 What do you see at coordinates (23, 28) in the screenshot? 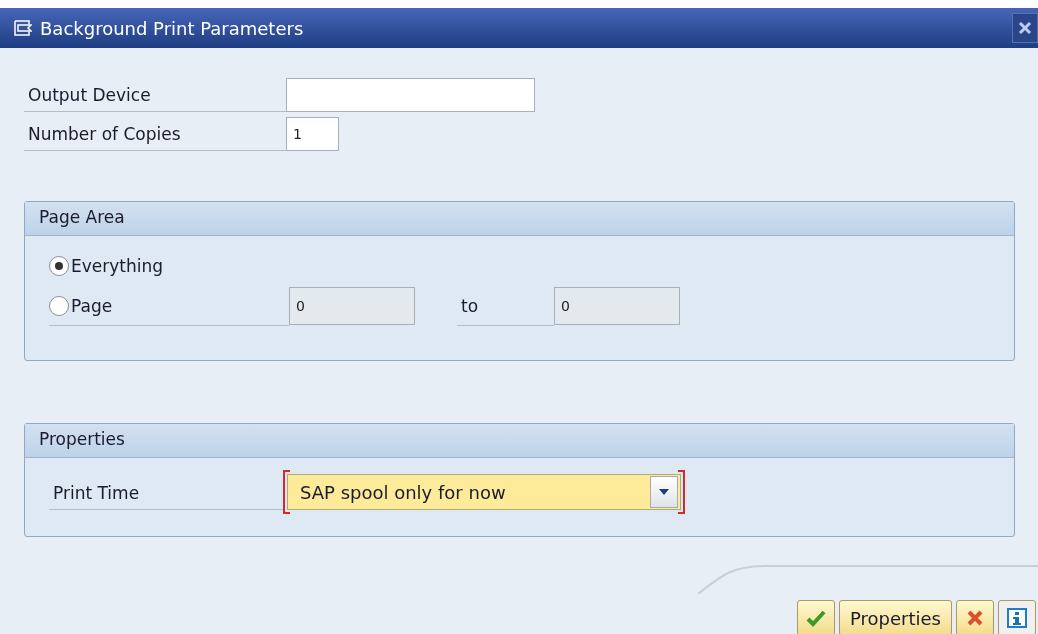
I see `dialog-icon` at bounding box center [23, 28].